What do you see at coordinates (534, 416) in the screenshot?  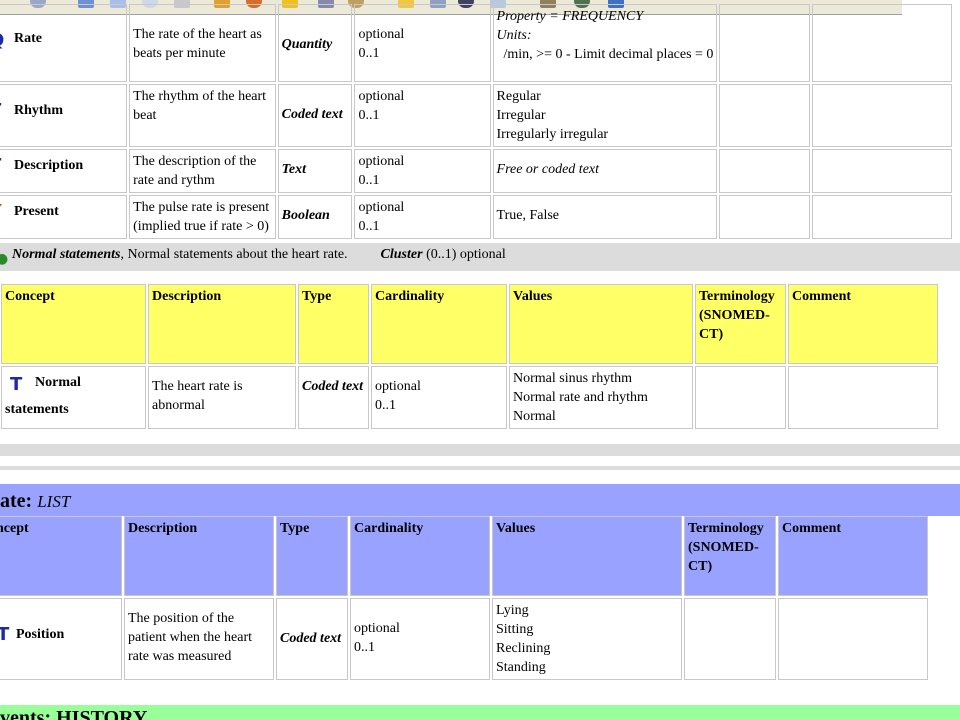 I see `values-line: Normal` at bounding box center [534, 416].